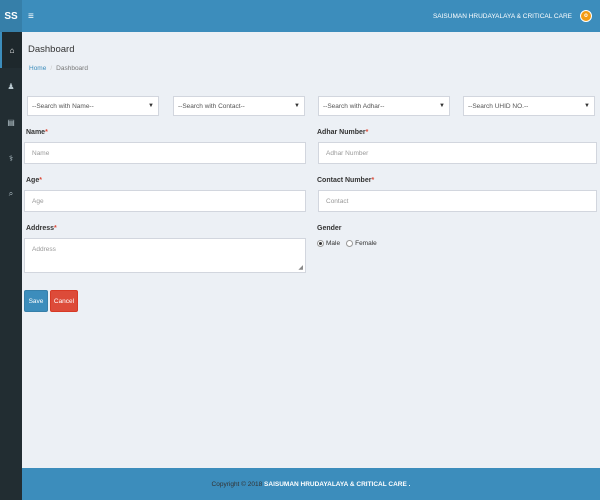 The width and height of the screenshot is (600, 500). What do you see at coordinates (51, 49) in the screenshot?
I see `page-title: Dashboard` at bounding box center [51, 49].